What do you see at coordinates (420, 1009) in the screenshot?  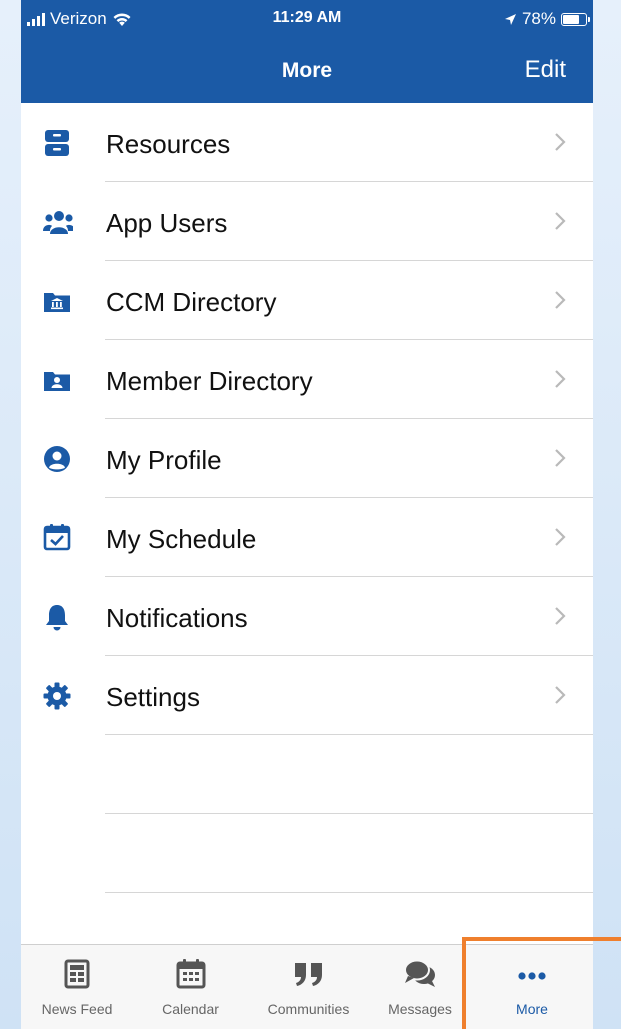 I see `tab-label: Messages` at bounding box center [420, 1009].